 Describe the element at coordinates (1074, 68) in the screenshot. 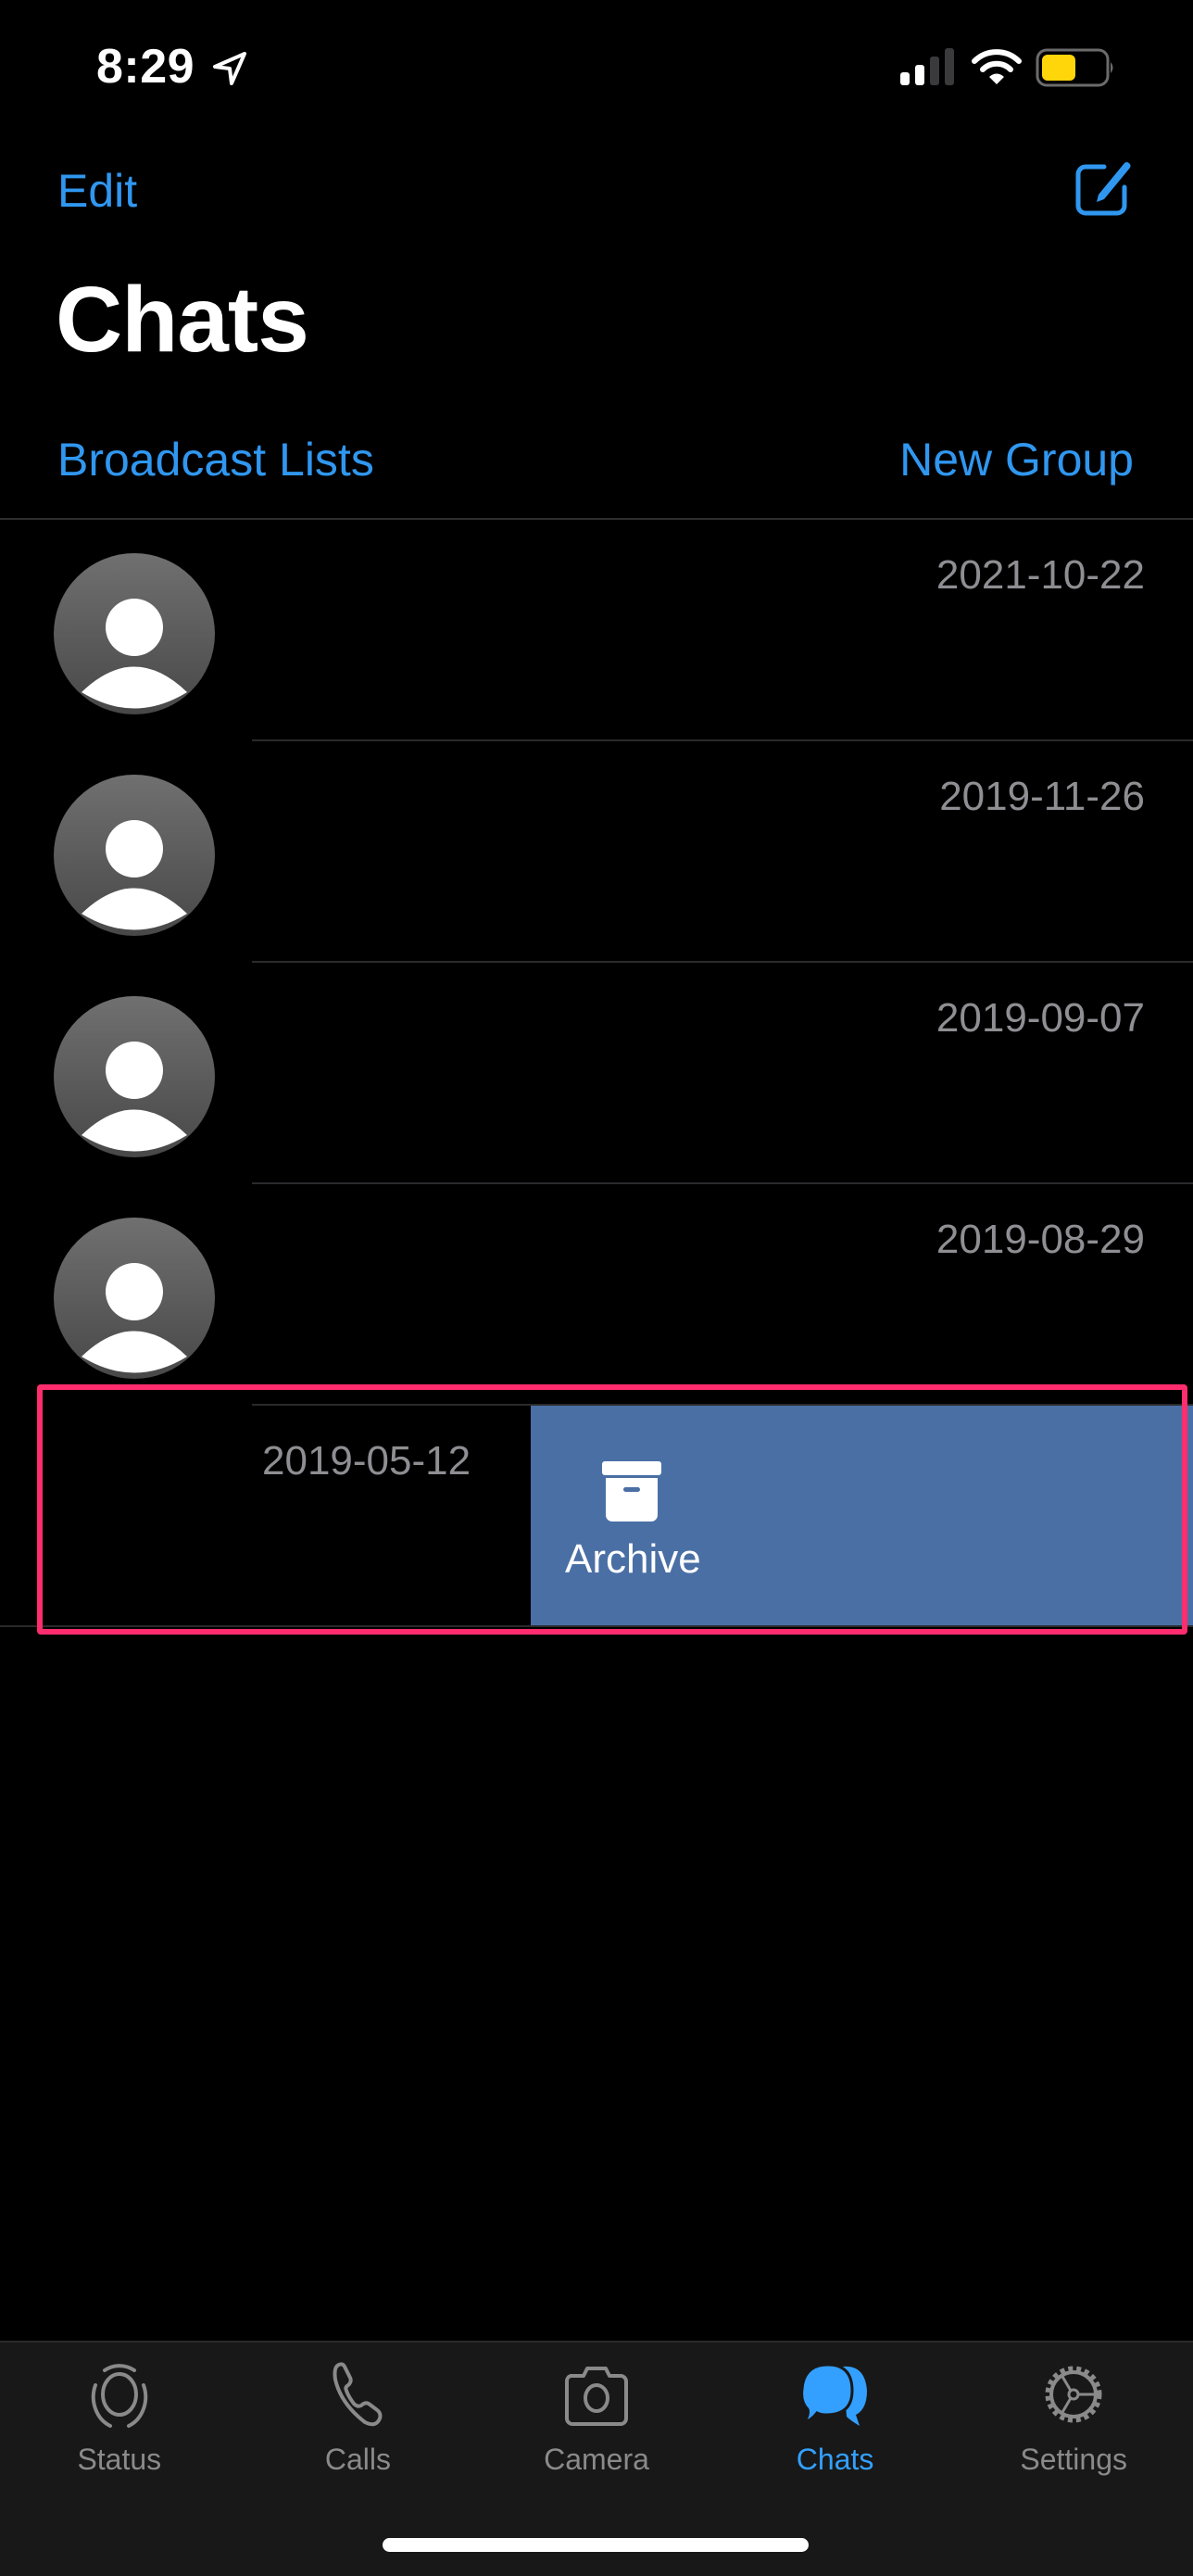

I see `battery-icon` at that location.